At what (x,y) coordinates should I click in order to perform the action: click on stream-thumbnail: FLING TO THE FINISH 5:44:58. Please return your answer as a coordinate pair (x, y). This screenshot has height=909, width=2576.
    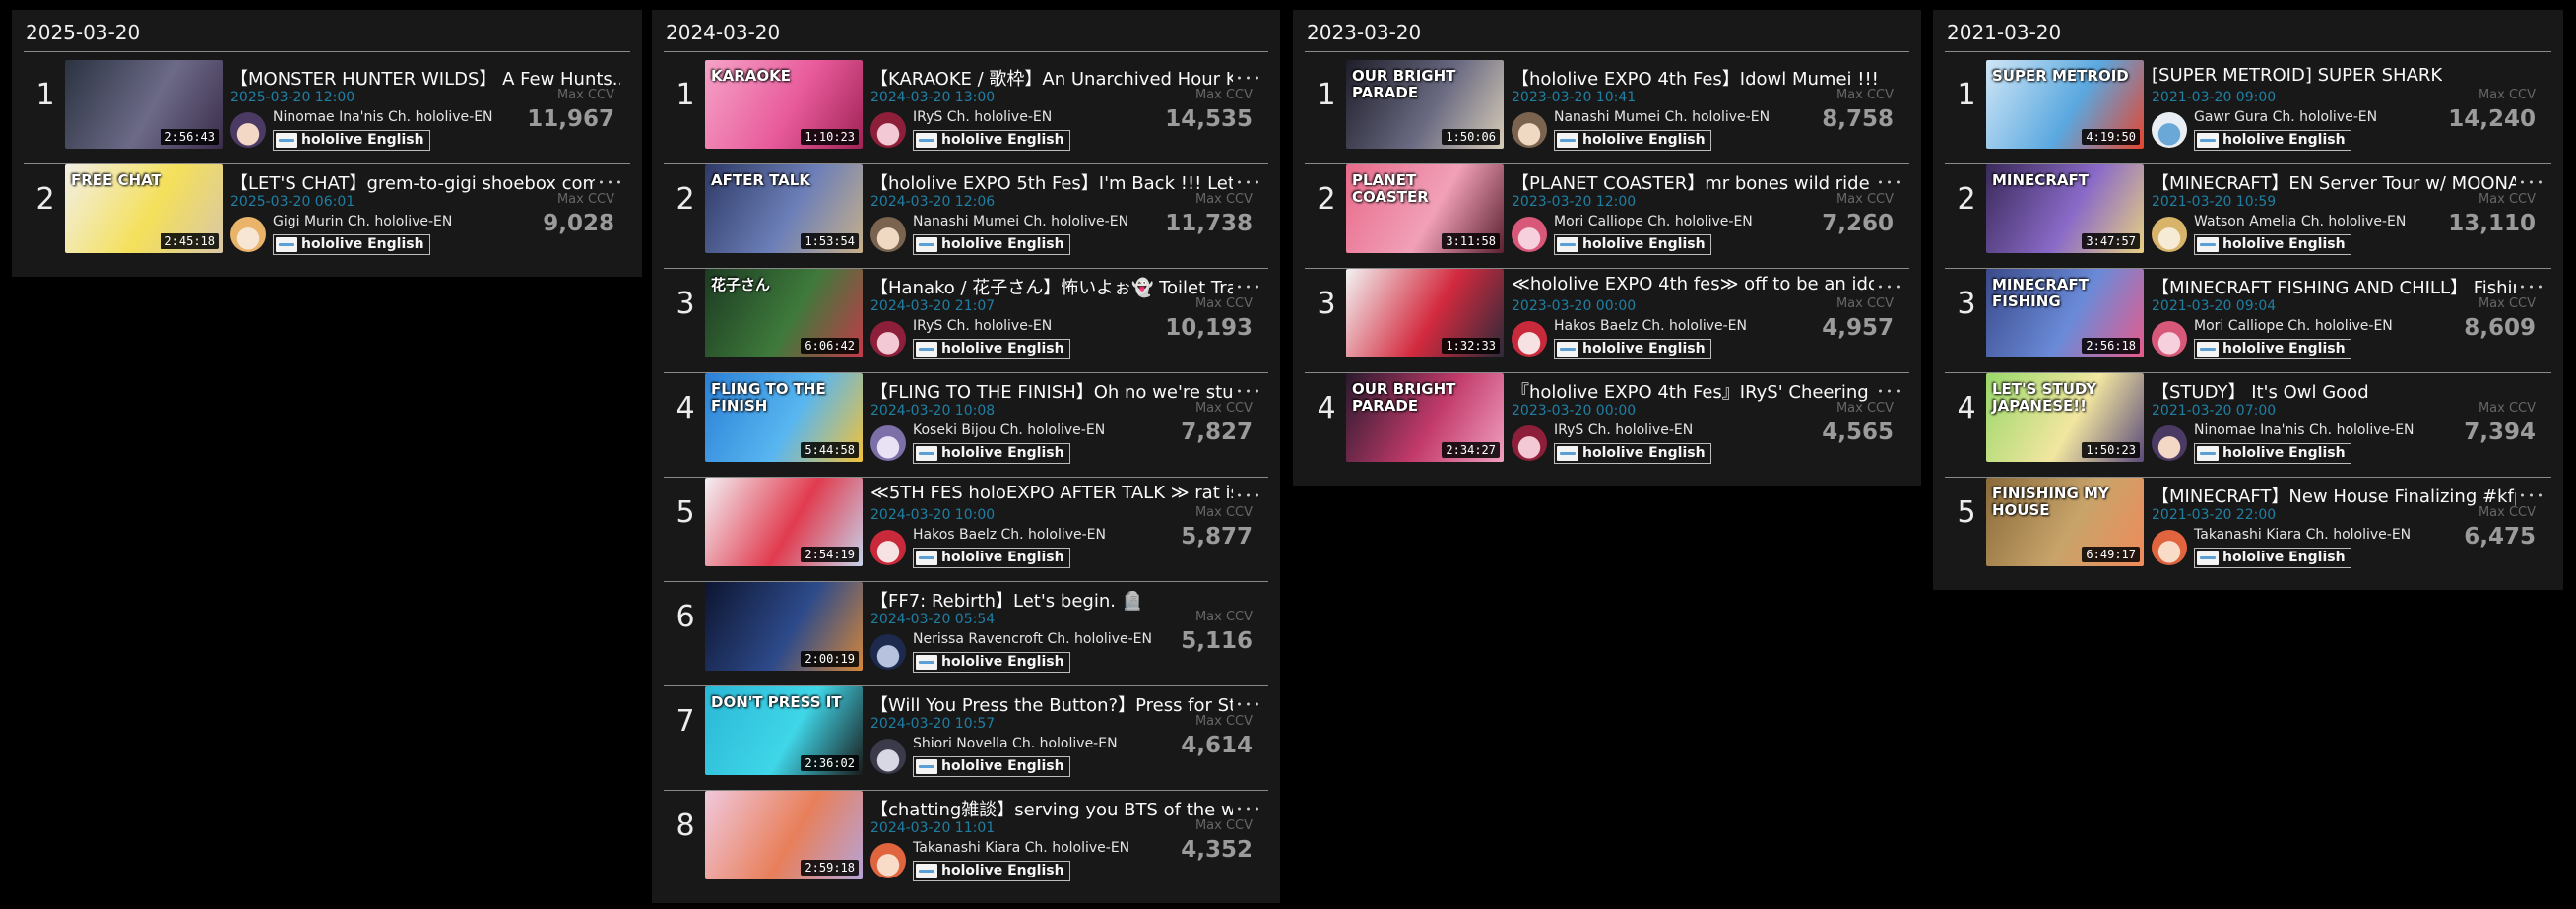
    Looking at the image, I should click on (784, 417).